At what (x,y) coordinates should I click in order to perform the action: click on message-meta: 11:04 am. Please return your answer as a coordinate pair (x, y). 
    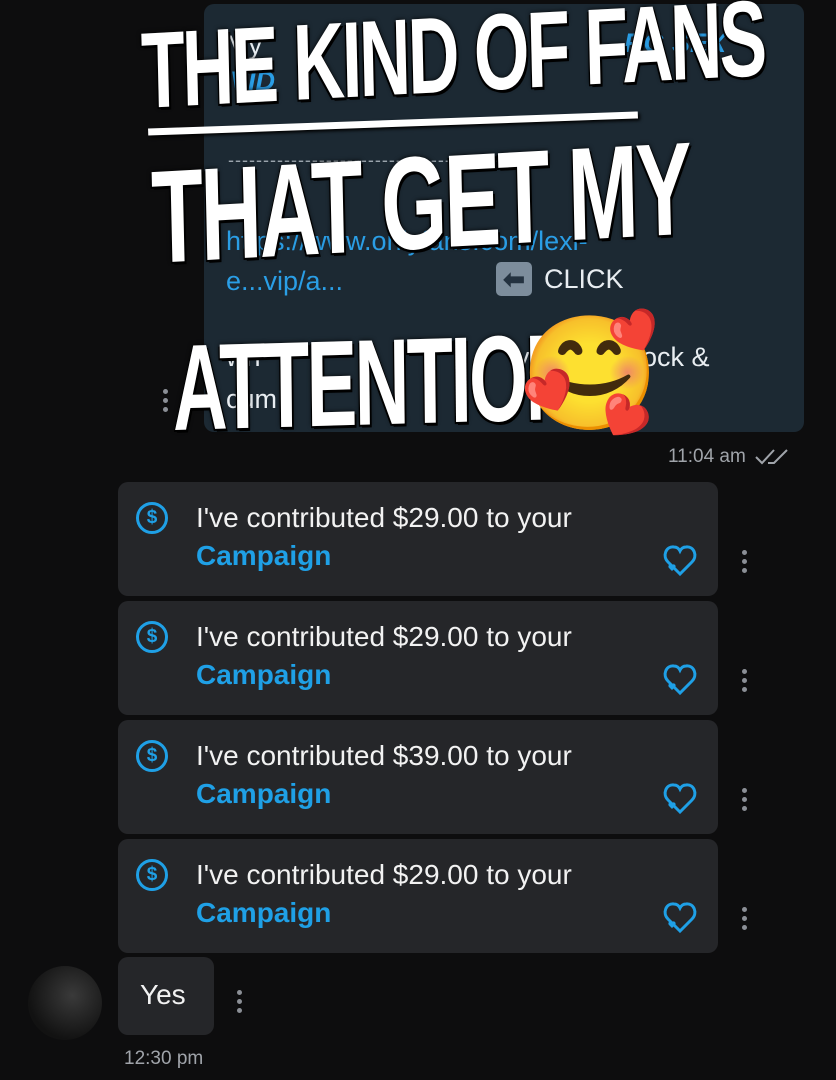
    Looking at the image, I should click on (729, 457).